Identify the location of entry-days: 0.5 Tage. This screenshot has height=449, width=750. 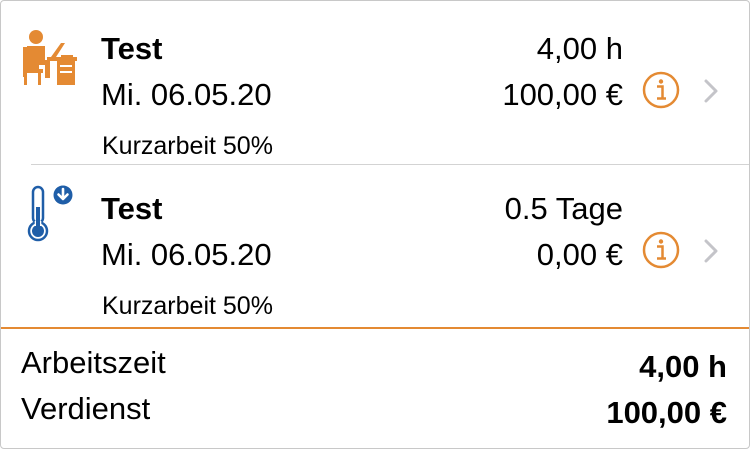
(563, 208).